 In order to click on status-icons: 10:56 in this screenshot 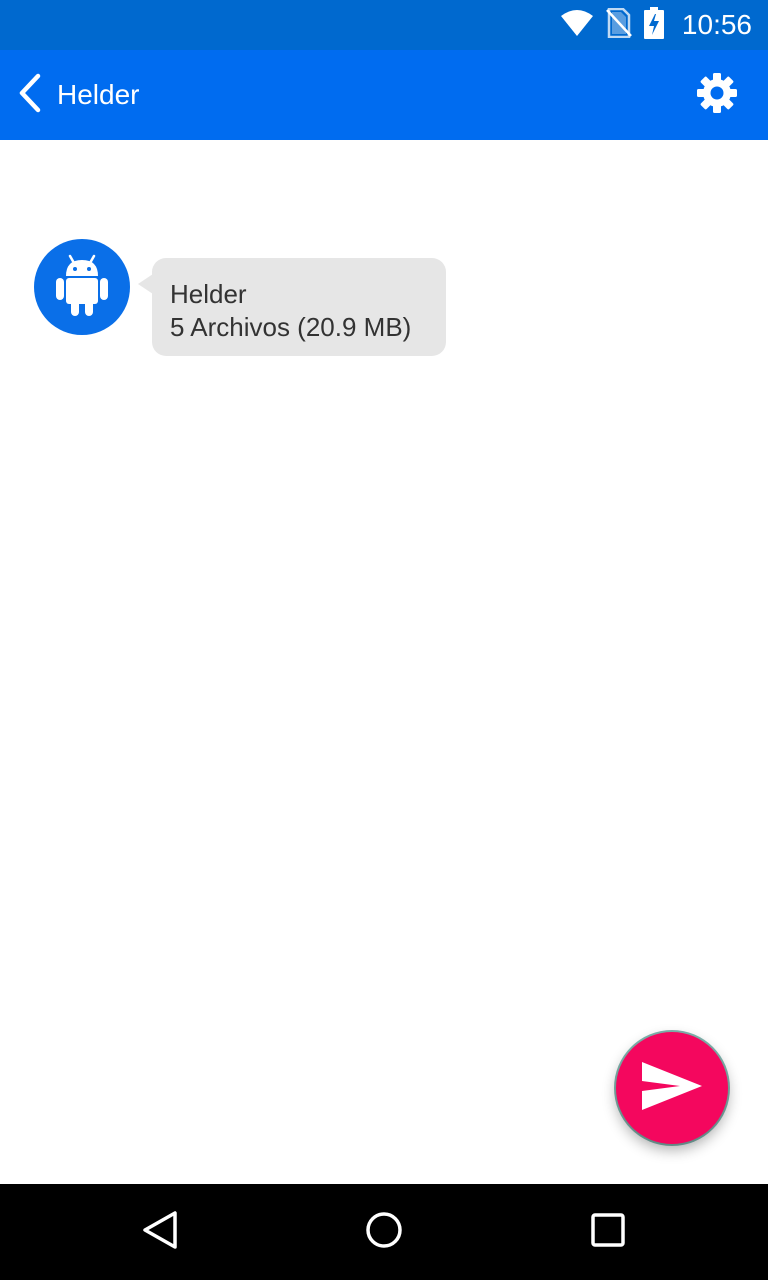, I will do `click(656, 25)`.